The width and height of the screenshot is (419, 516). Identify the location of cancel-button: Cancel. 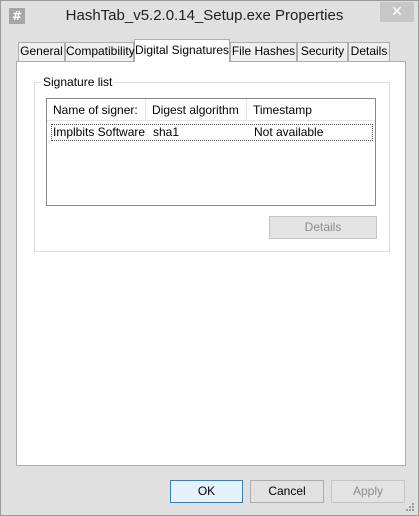
(287, 491).